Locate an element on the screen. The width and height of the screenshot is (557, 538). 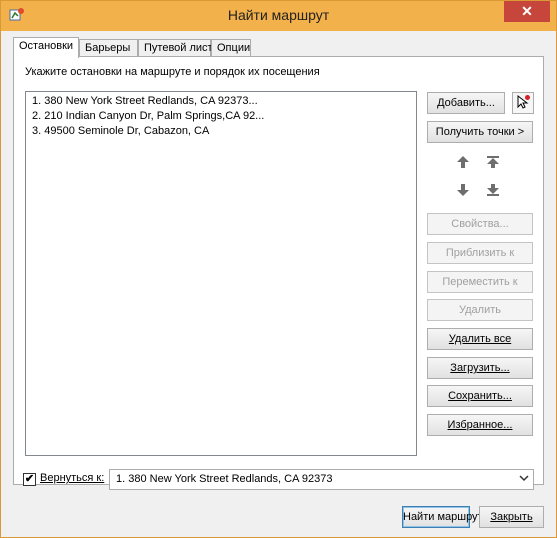
arrow-up-icon is located at coordinates (463, 163).